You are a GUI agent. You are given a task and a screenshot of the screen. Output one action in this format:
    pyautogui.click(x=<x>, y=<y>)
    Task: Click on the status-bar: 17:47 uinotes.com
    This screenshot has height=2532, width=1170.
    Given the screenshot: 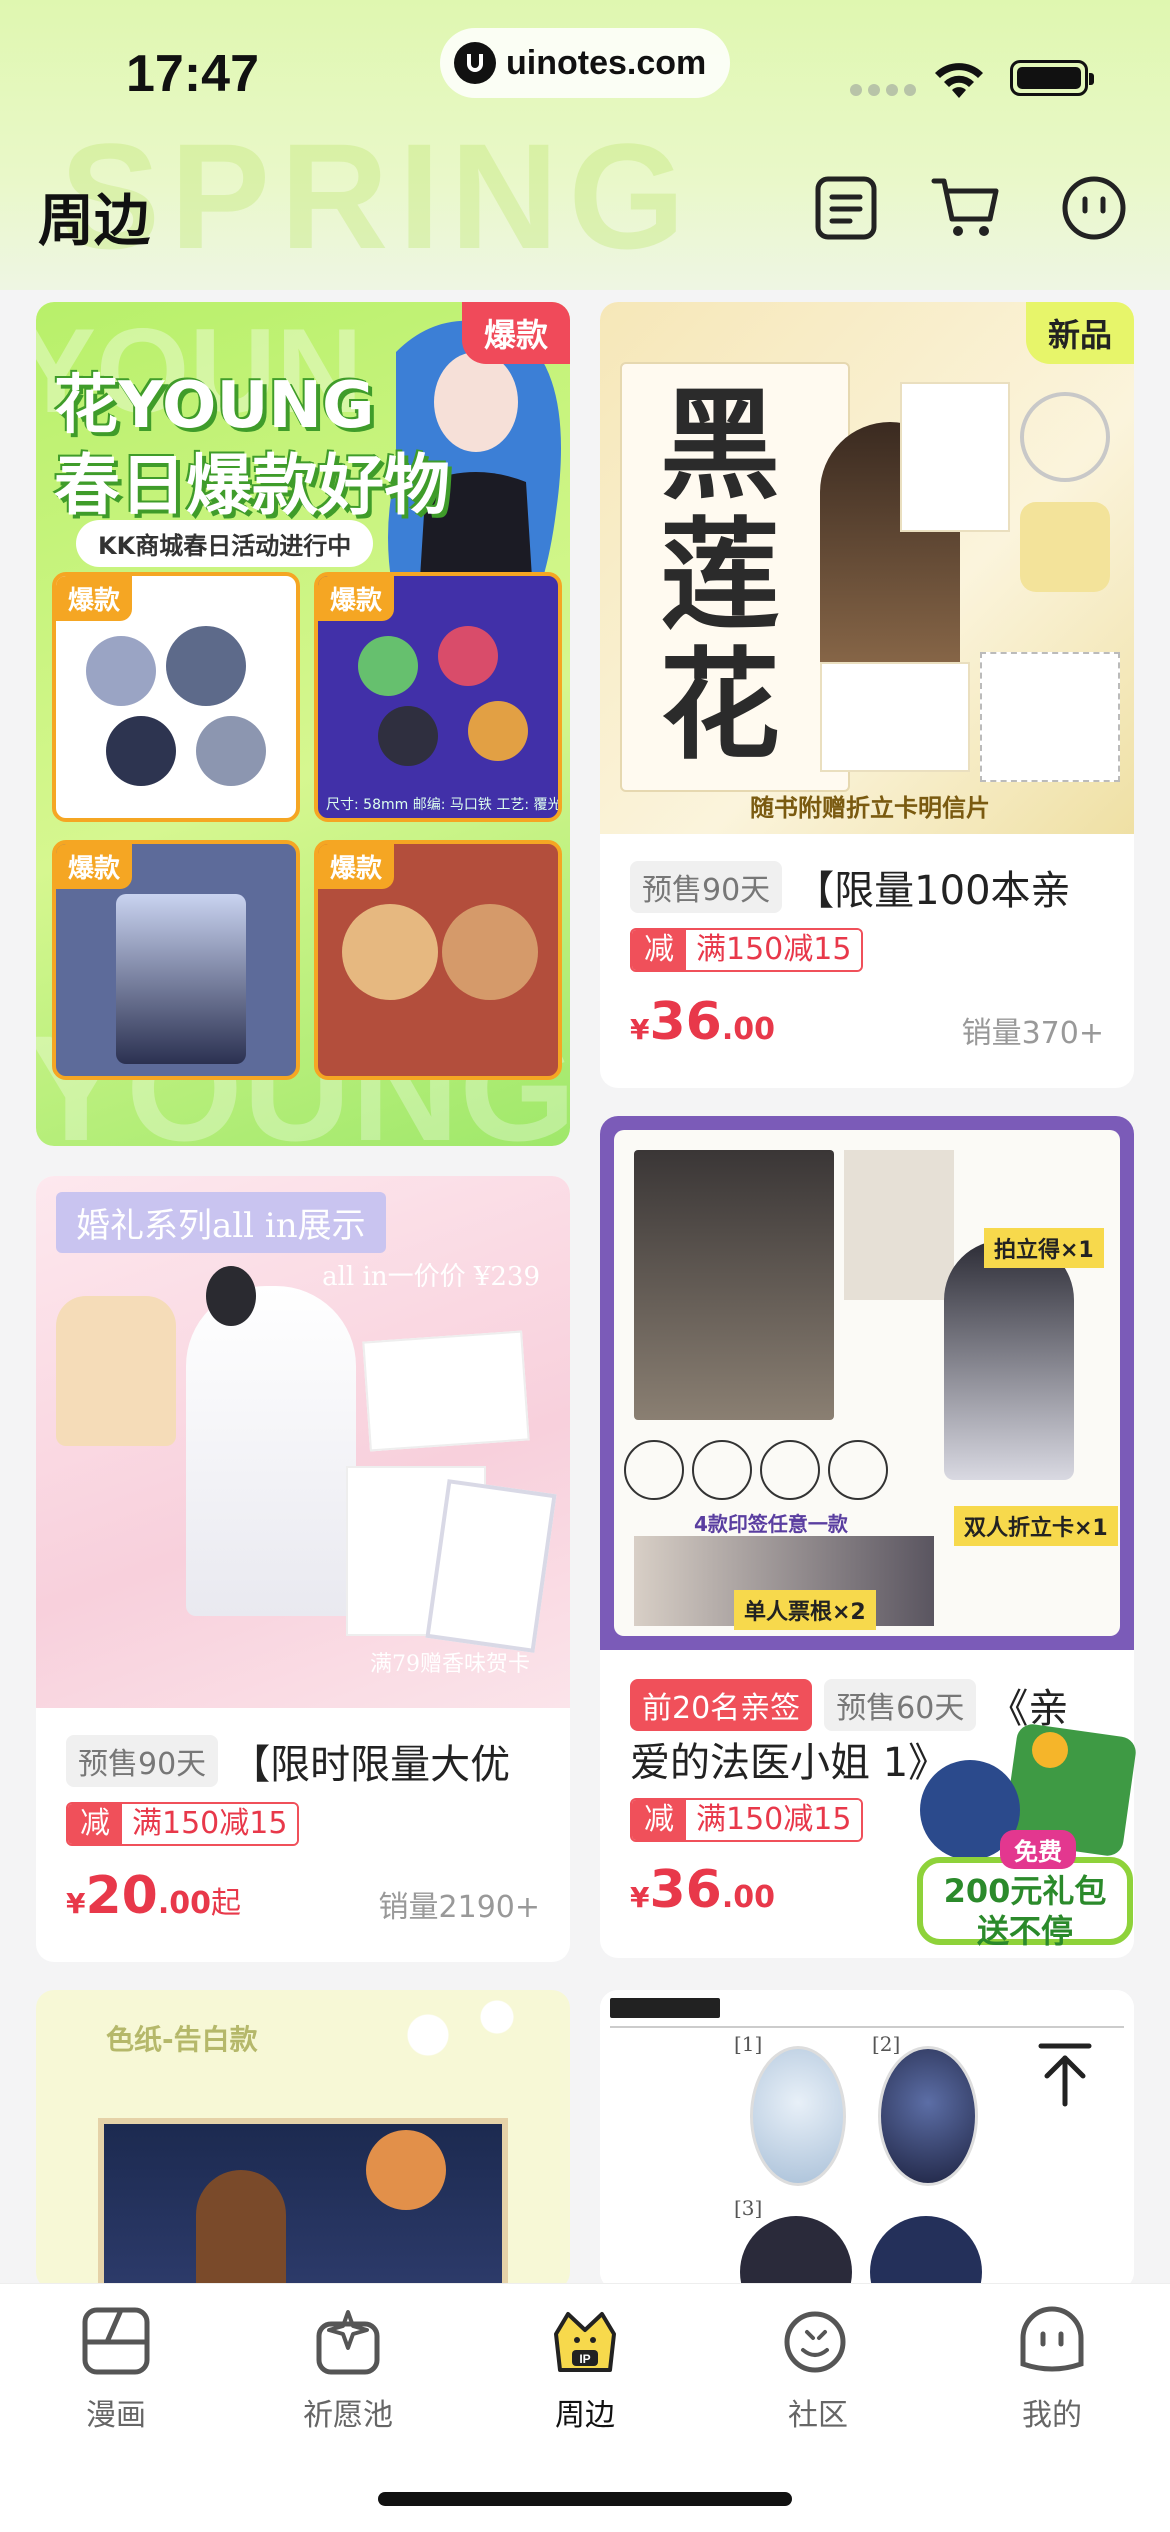 What is the action you would take?
    pyautogui.click(x=585, y=75)
    